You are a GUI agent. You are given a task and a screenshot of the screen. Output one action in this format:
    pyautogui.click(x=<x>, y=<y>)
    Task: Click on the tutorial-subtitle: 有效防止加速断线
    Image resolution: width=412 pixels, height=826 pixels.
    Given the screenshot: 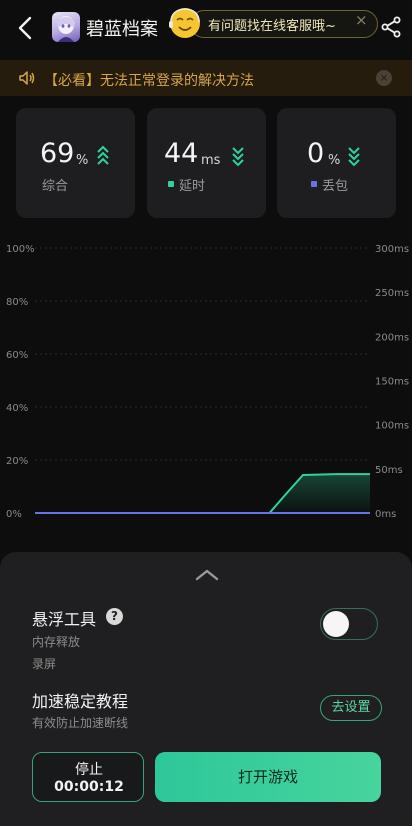 What is the action you would take?
    pyautogui.click(x=80, y=723)
    